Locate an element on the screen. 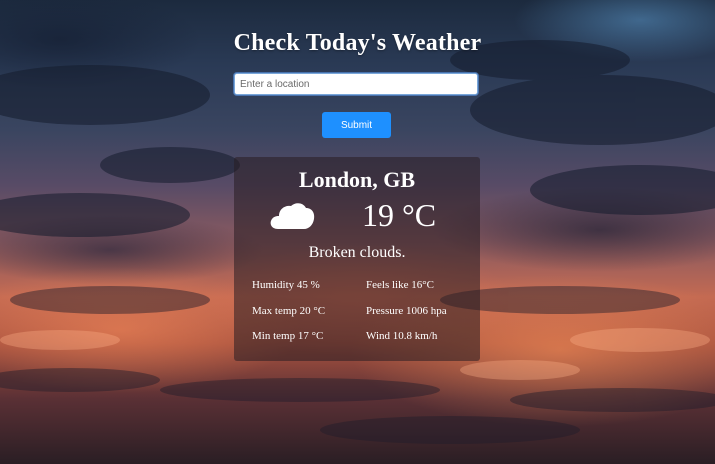 The image size is (715, 464). location-input is located at coordinates (356, 84).